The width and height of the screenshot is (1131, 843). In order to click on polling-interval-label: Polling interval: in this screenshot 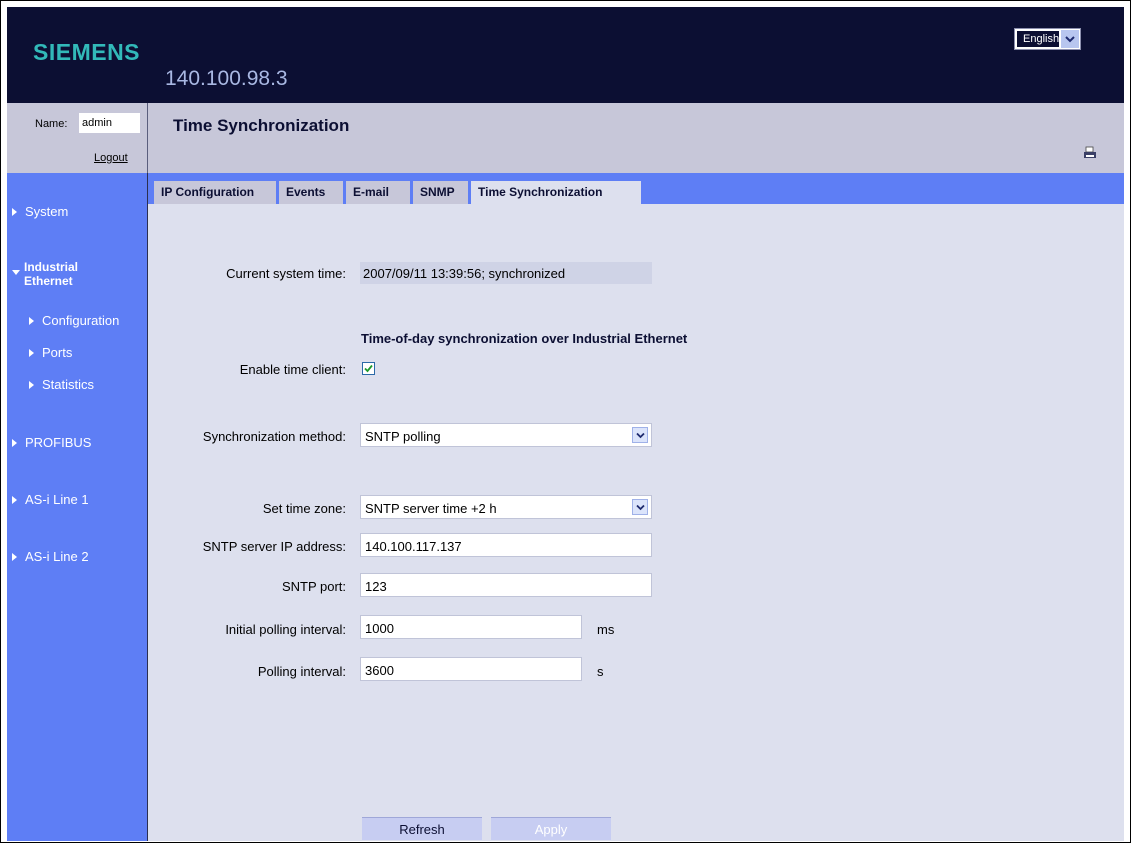, I will do `click(301, 671)`.